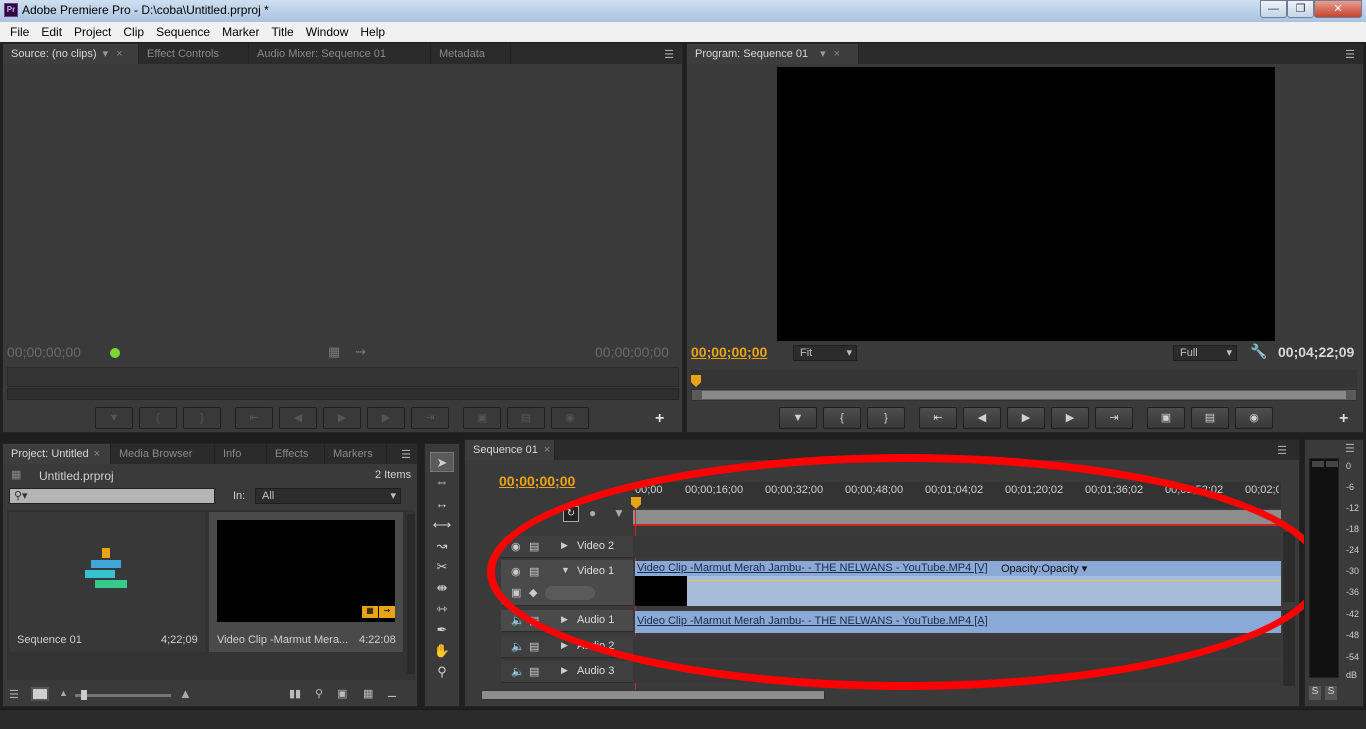  I want to click on maximize-button: ❐, so click(1300, 9).